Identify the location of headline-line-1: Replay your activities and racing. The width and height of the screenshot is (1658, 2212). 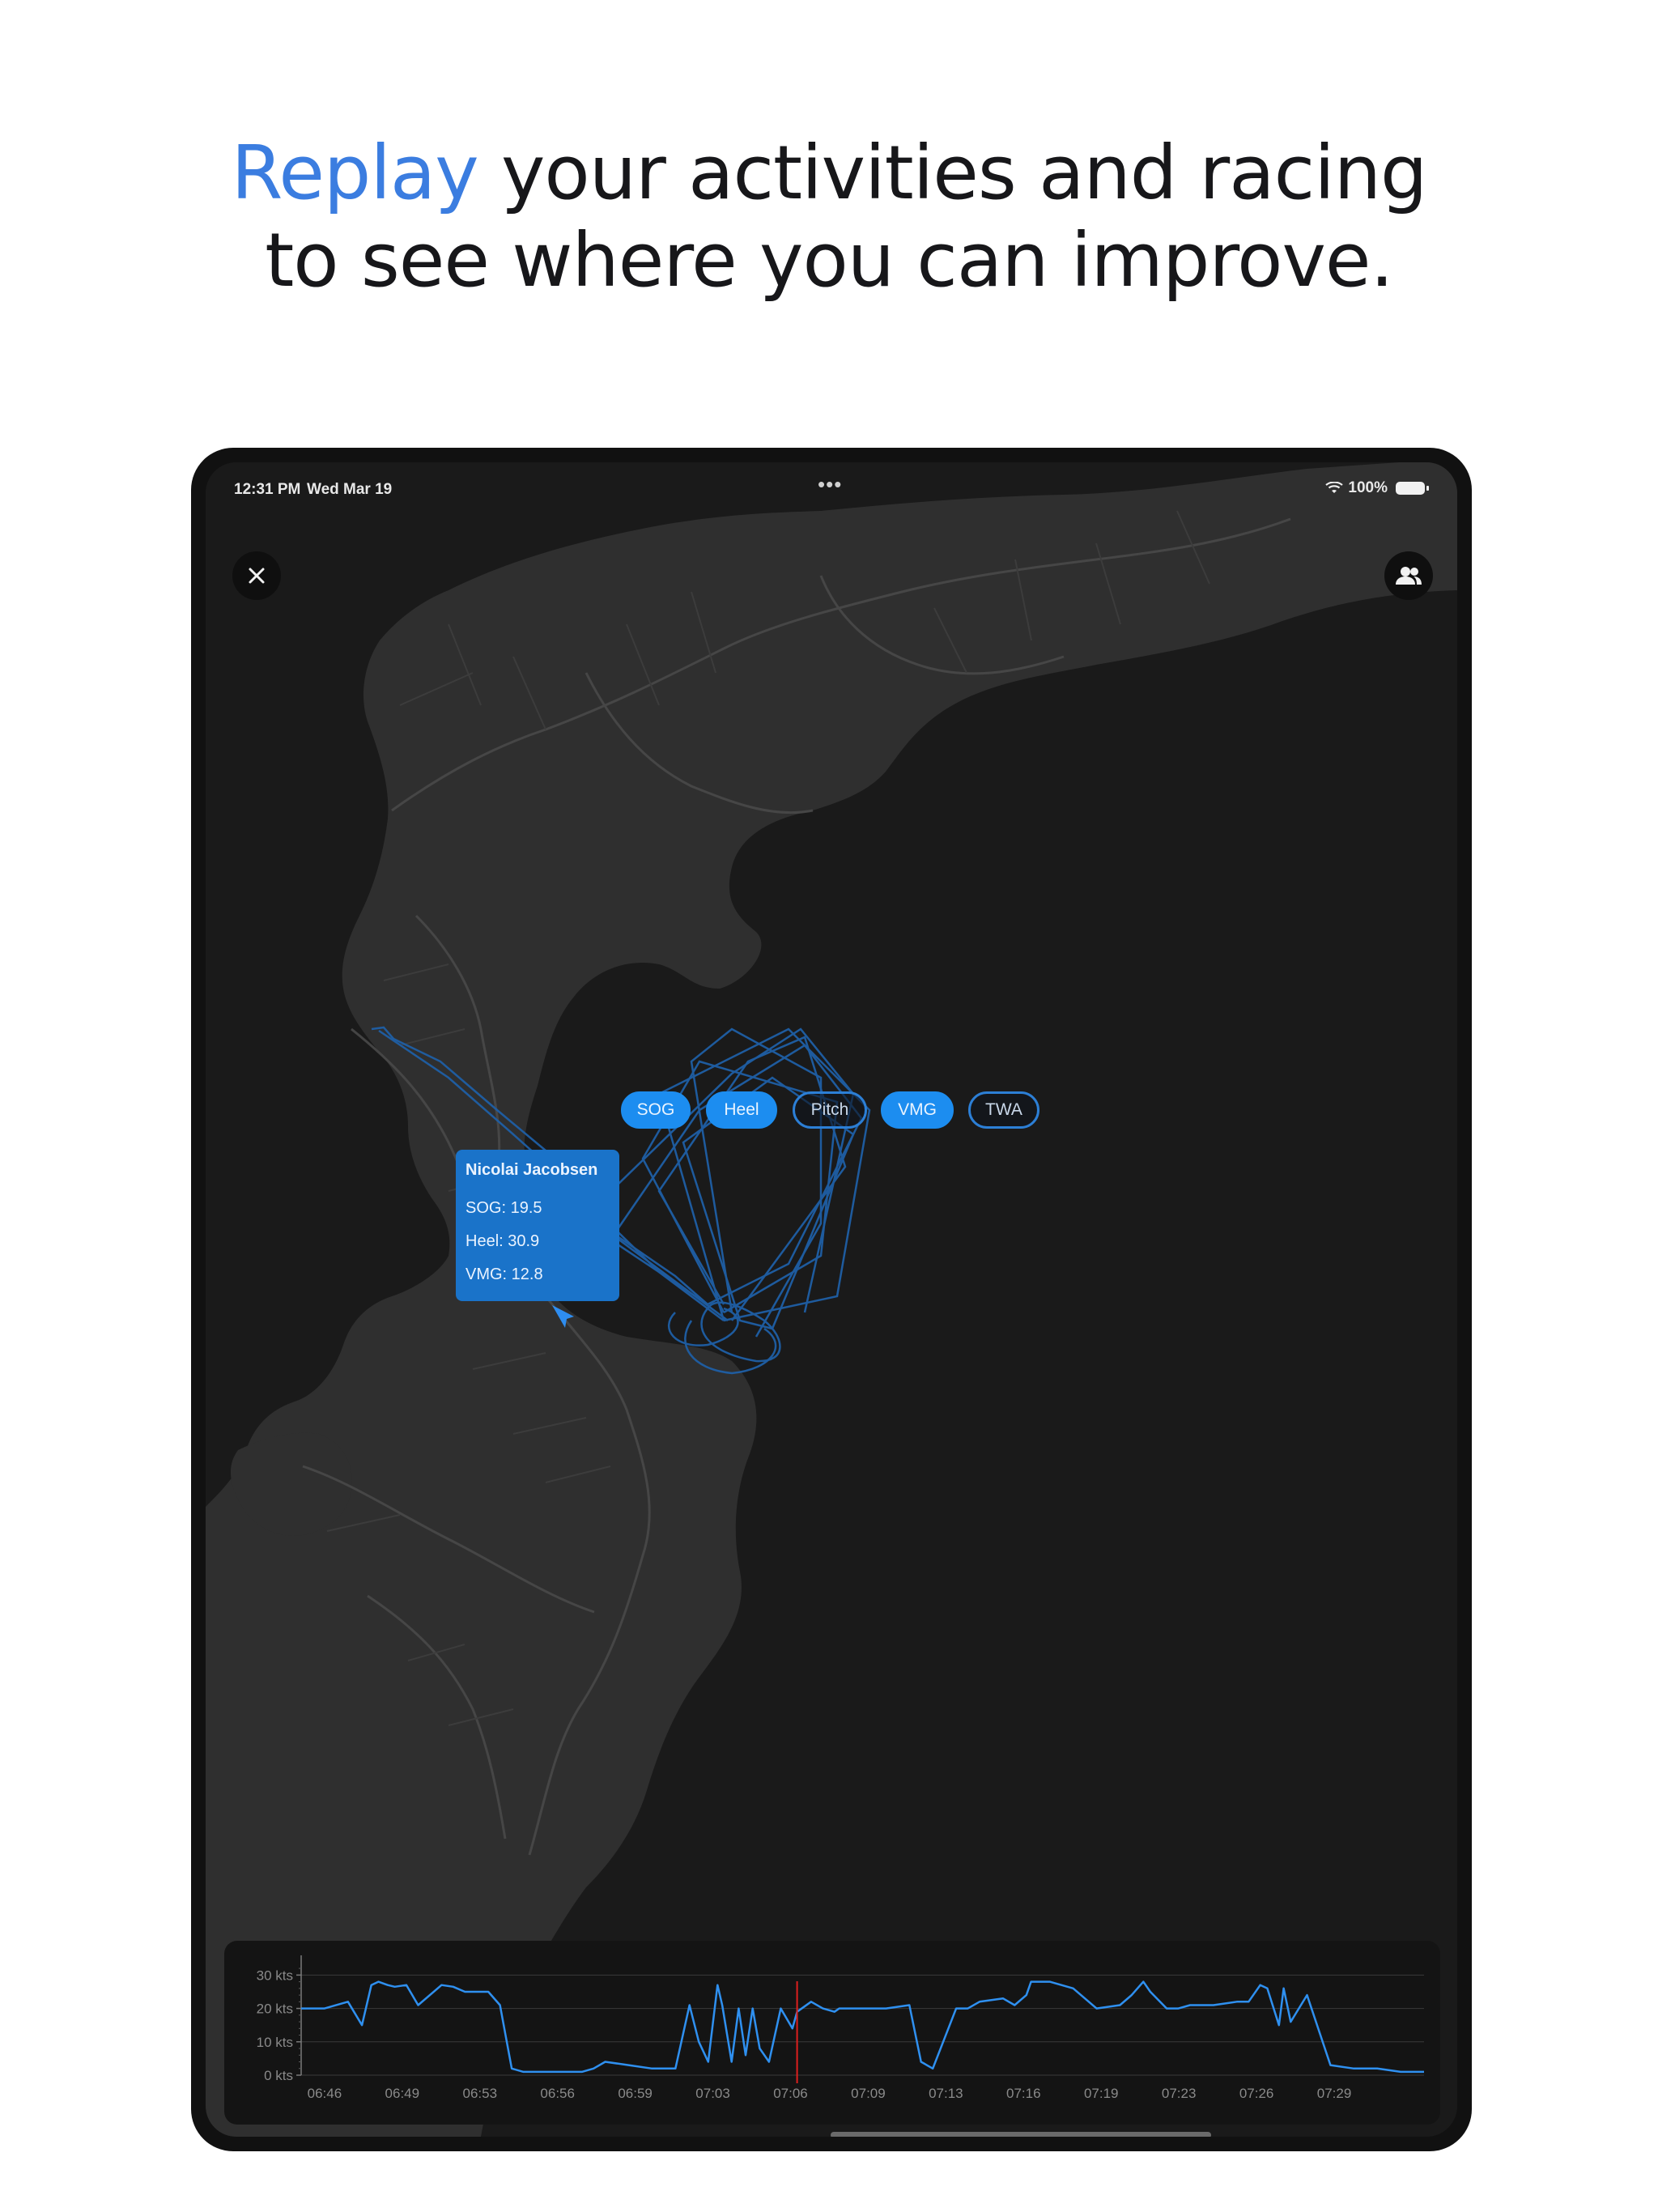
(829, 174).